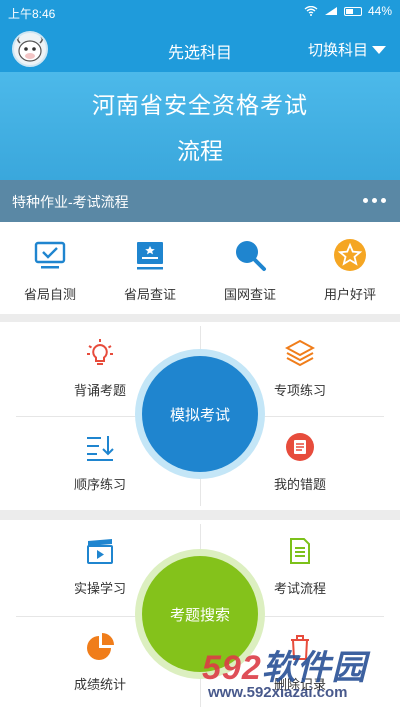  What do you see at coordinates (251, 256) in the screenshot?
I see `search-icon` at bounding box center [251, 256].